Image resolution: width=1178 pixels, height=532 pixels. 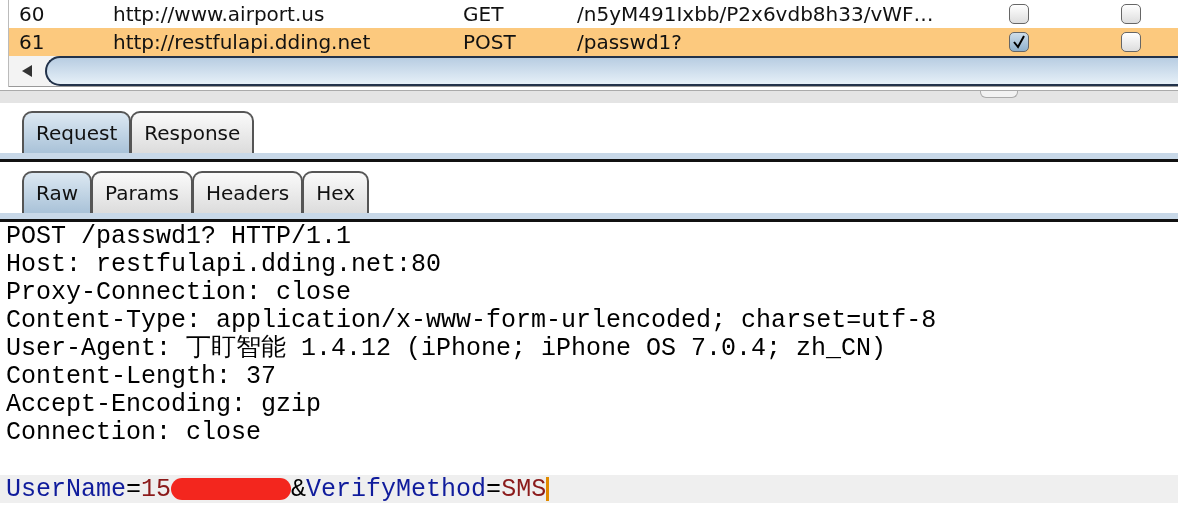 I want to click on param-name: UserName, so click(x=66, y=489).